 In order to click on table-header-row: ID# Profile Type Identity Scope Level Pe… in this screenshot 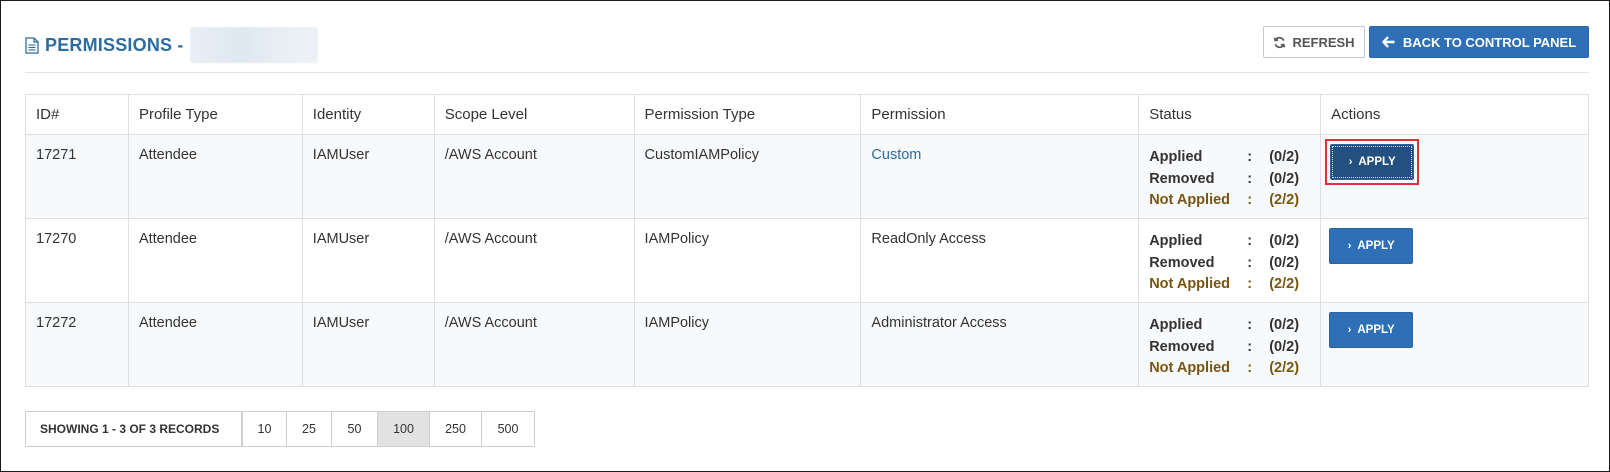, I will do `click(807, 114)`.